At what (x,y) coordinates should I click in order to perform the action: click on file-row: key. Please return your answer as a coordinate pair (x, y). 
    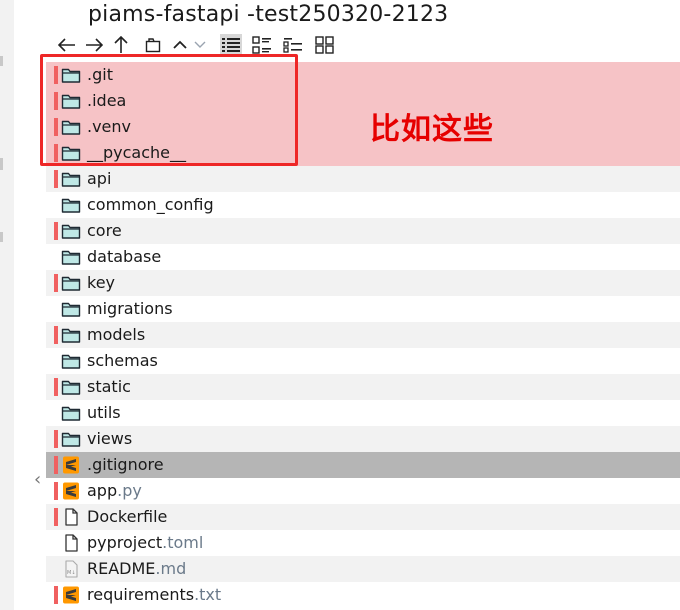
    Looking at the image, I should click on (363, 283).